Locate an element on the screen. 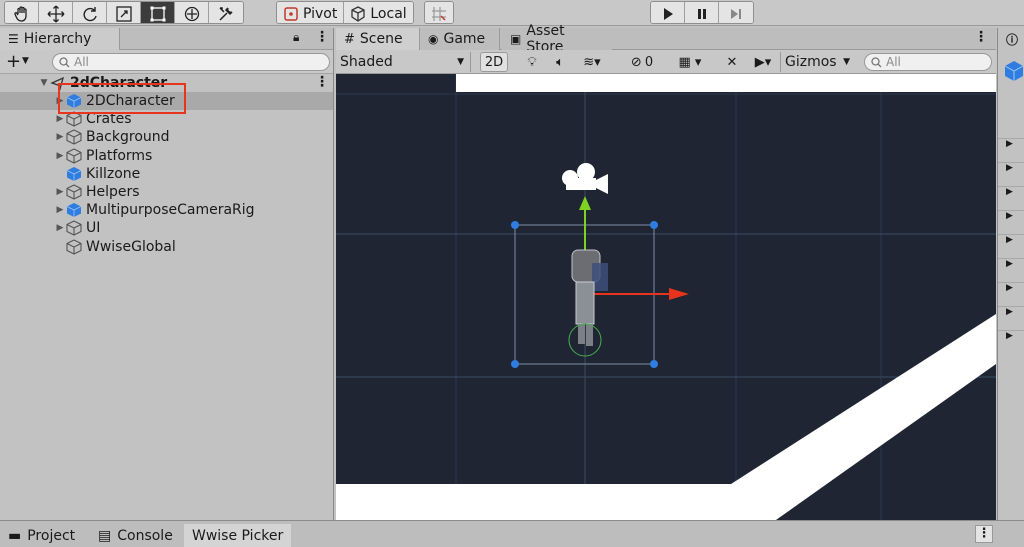 The width and height of the screenshot is (1024, 547). store-bag-icon: ▣ is located at coordinates (516, 39).